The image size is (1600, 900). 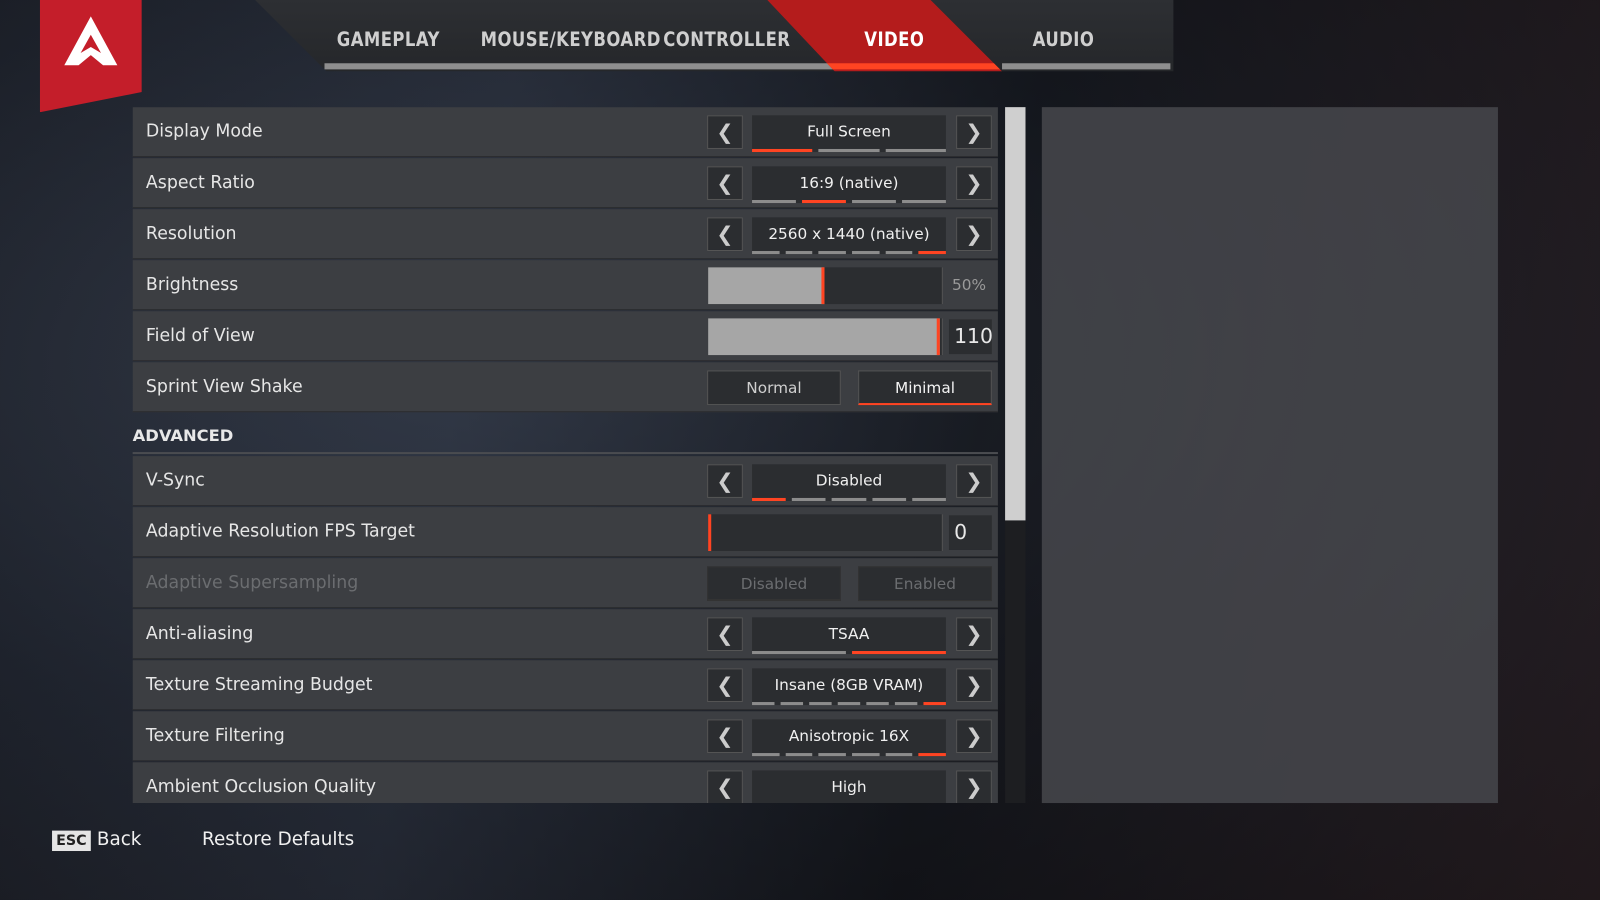 I want to click on back-button: ESC Back, so click(x=97, y=840).